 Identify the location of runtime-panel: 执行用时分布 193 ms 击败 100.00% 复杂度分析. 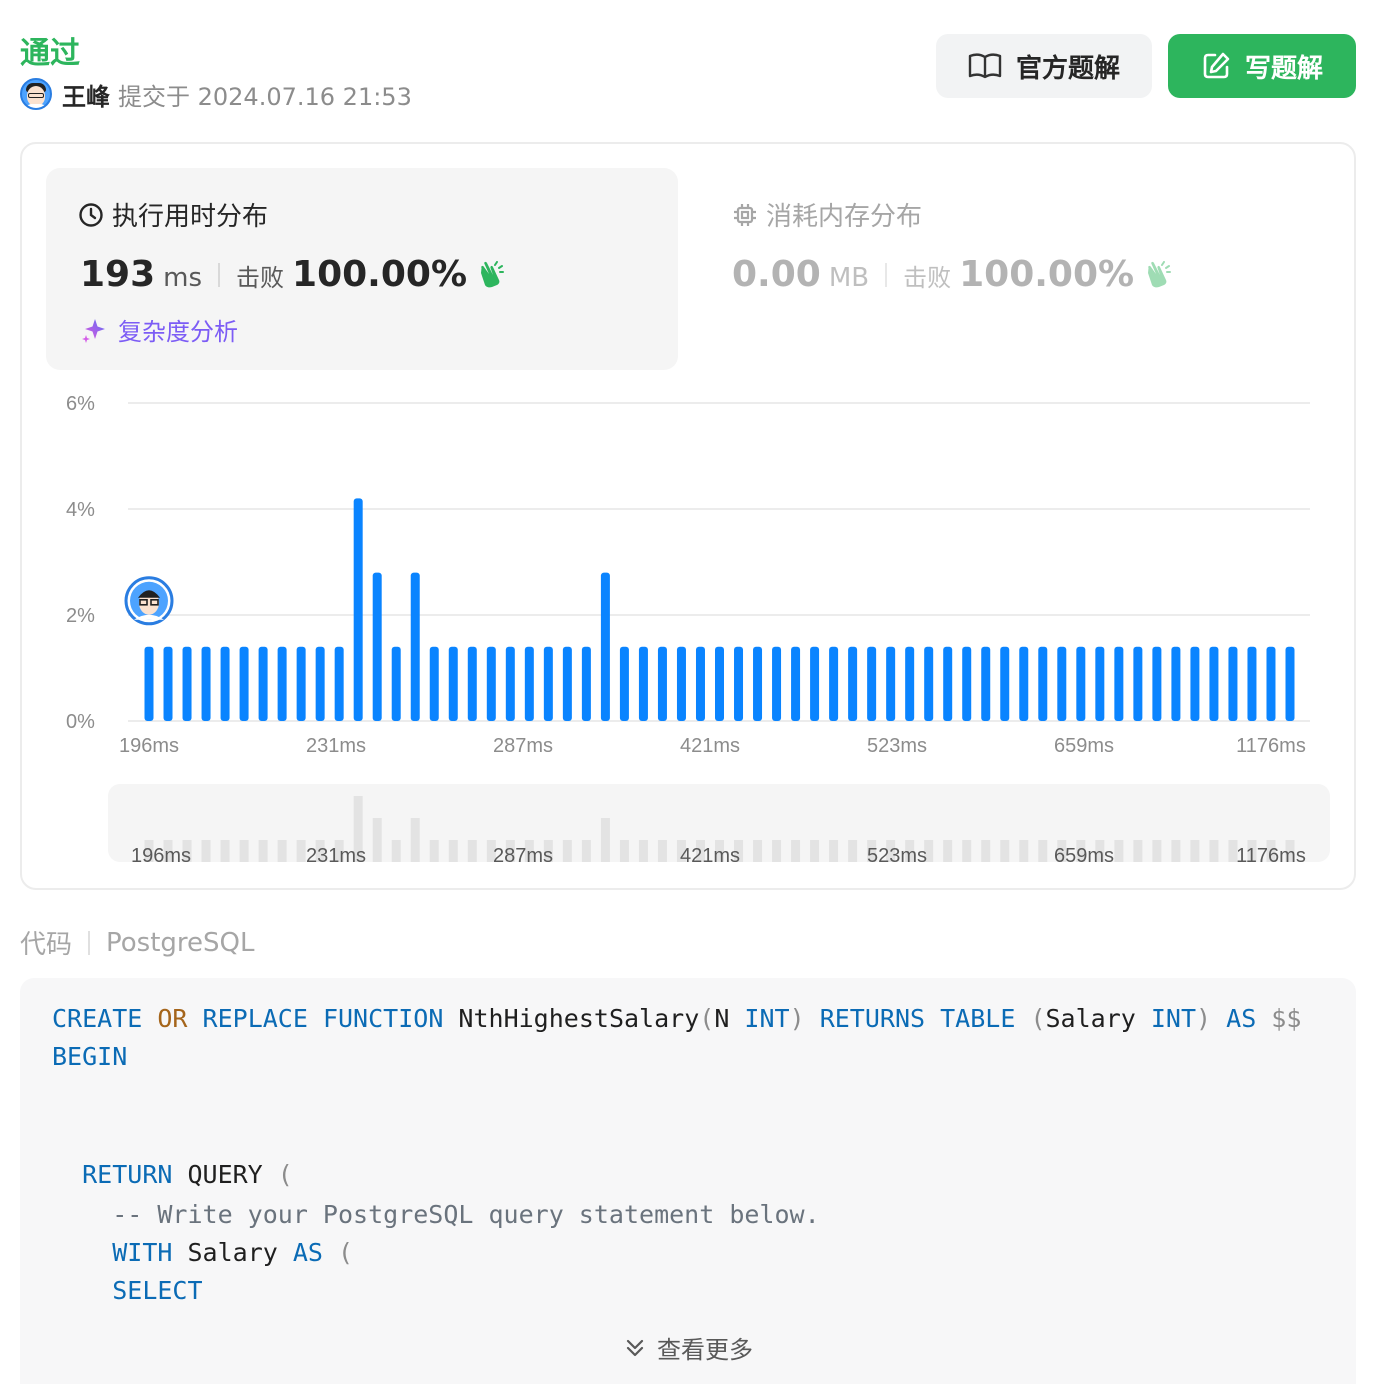
(362, 269).